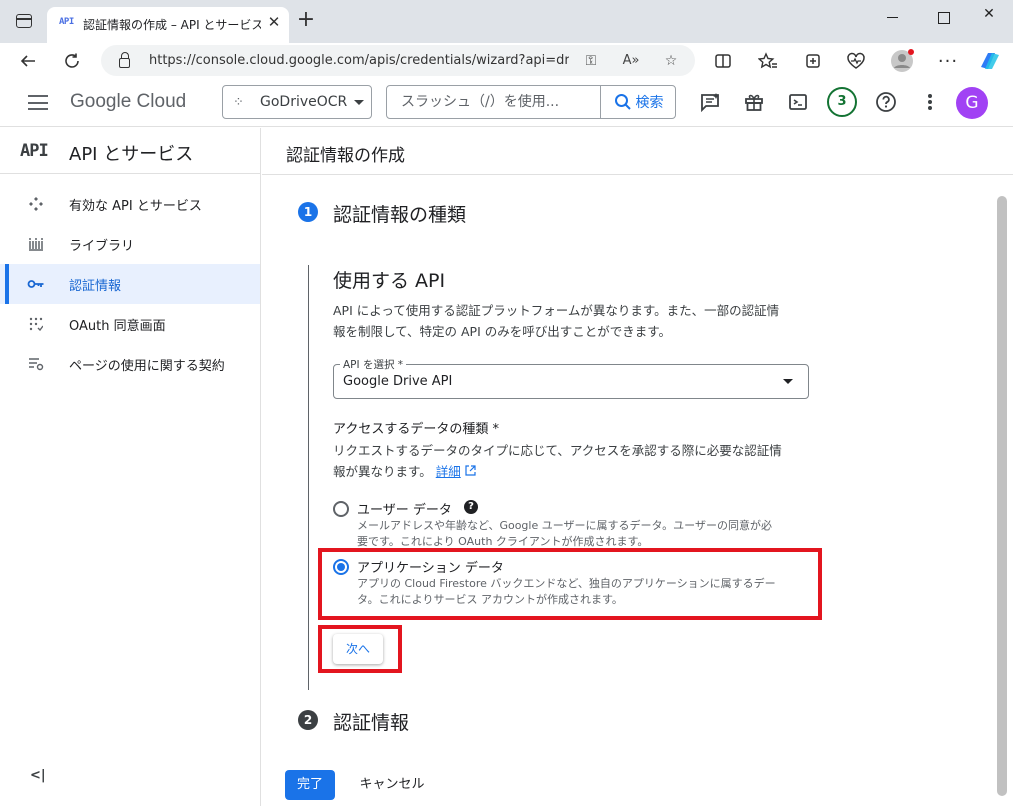 This screenshot has width=1013, height=806. I want to click on application-data-radio, so click(341, 567).